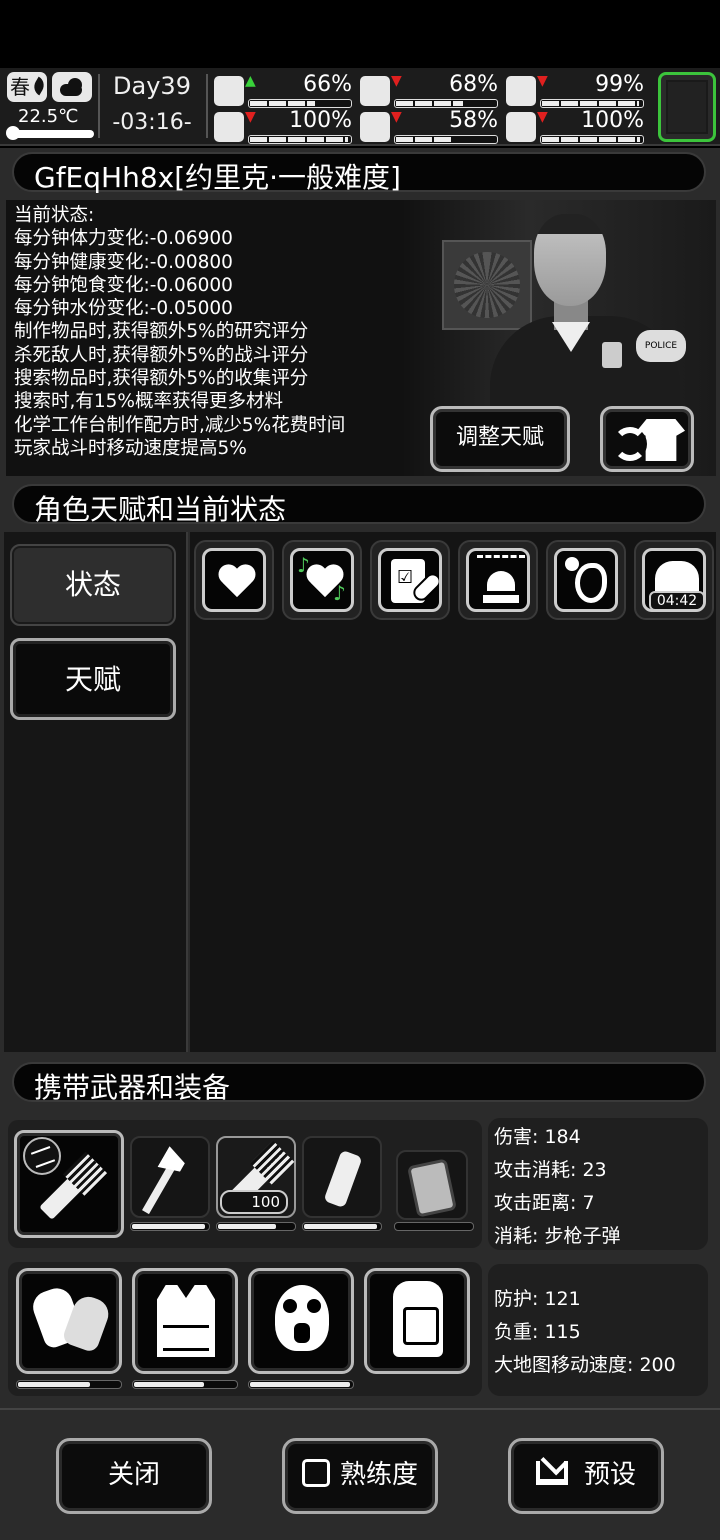 The image size is (720, 1540). I want to click on character-title: GfEqHh8x[约里克·一般难度], so click(217, 177).